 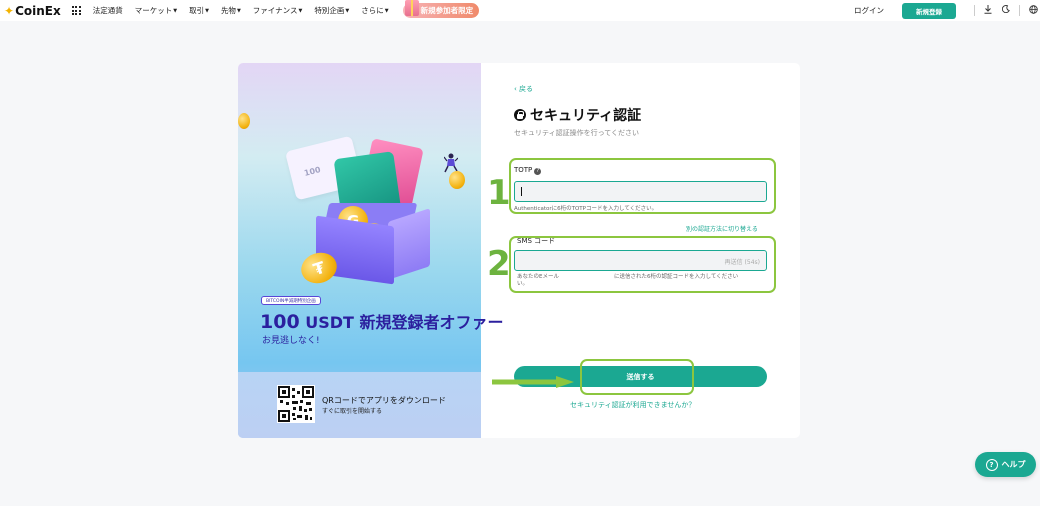 I want to click on annotation-arrow-icon, so click(x=533, y=380).